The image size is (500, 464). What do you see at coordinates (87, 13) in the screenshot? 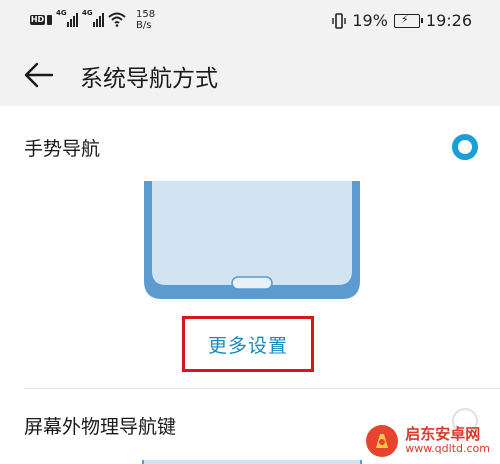
I see `network-type-label-2: 4G` at bounding box center [87, 13].